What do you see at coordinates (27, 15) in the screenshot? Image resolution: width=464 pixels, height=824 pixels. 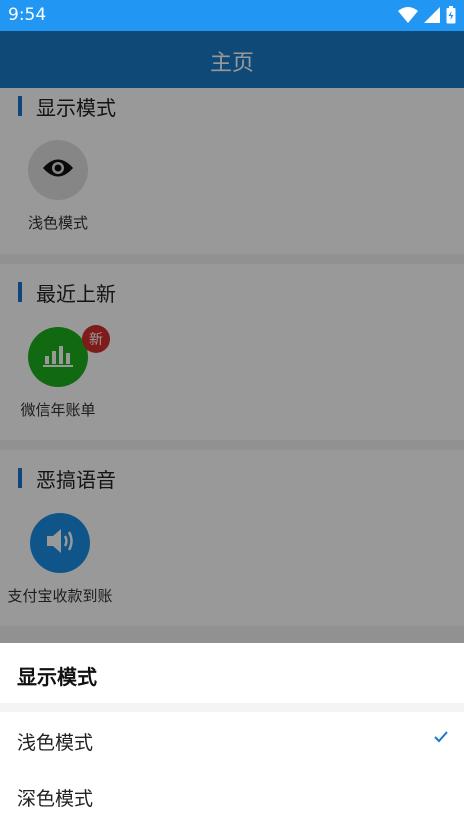 I see `status-time: 9:54` at bounding box center [27, 15].